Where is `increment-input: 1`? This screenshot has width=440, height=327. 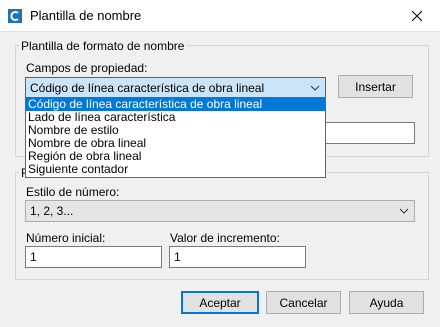
increment-input: 1 is located at coordinates (237, 257).